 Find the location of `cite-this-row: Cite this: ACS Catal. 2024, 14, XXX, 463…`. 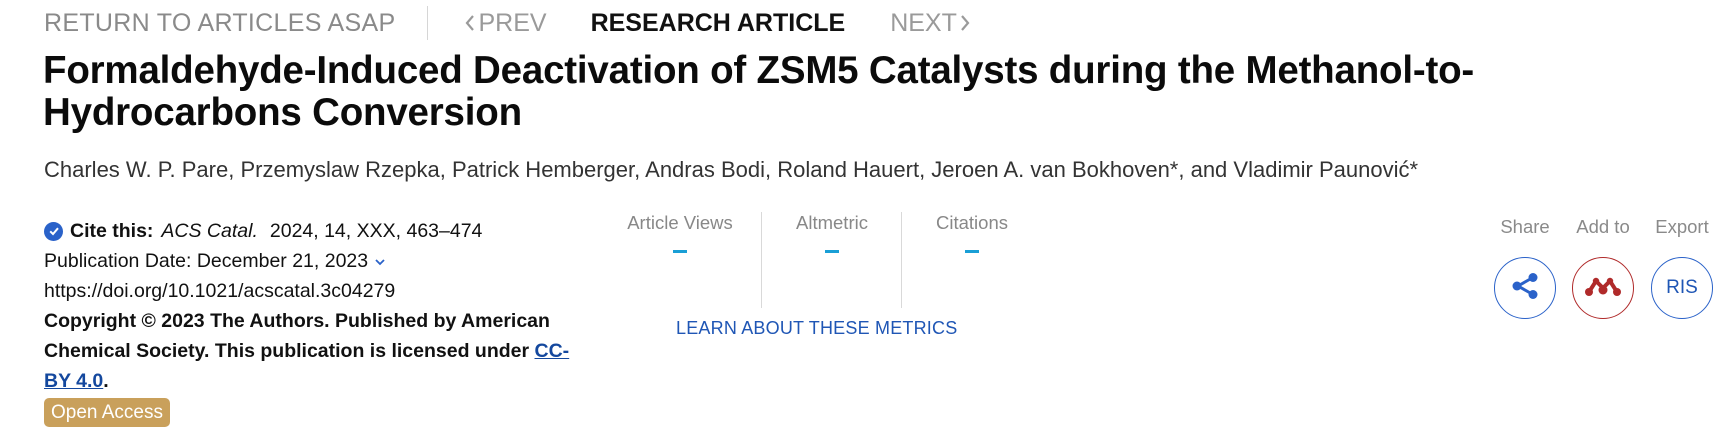

cite-this-row: Cite this: ACS Catal. 2024, 14, XXX, 463… is located at coordinates (314, 231).